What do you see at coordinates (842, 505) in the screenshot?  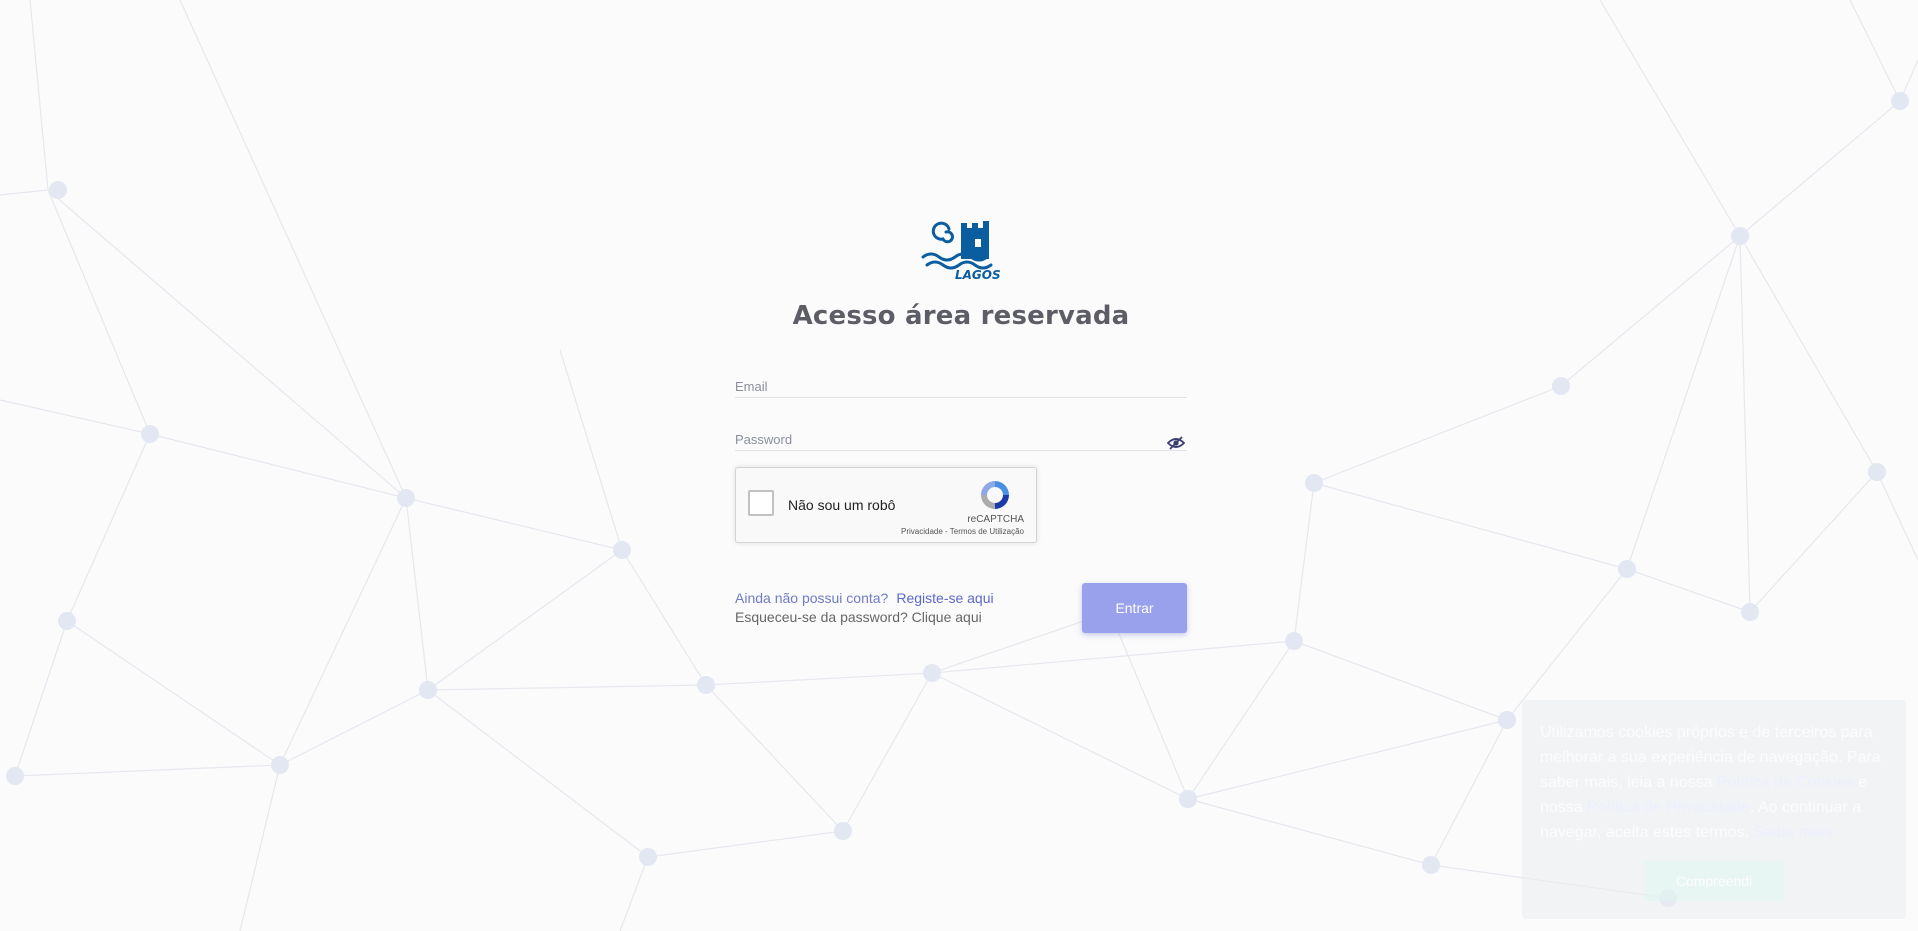 I see `recaptcha-label: Não sou um robô` at bounding box center [842, 505].